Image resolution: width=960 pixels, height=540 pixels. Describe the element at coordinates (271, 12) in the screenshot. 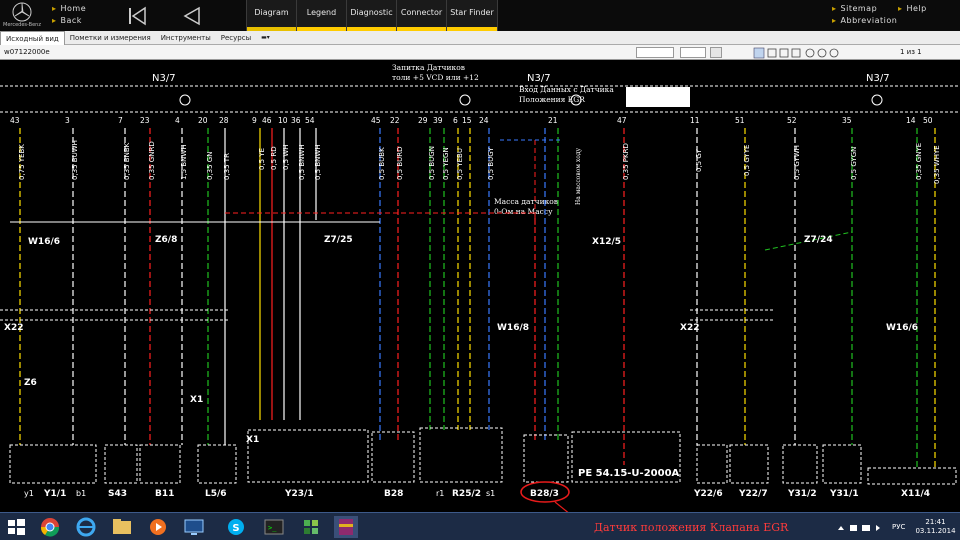

I see `tab-diagram-label: Diagram` at that location.